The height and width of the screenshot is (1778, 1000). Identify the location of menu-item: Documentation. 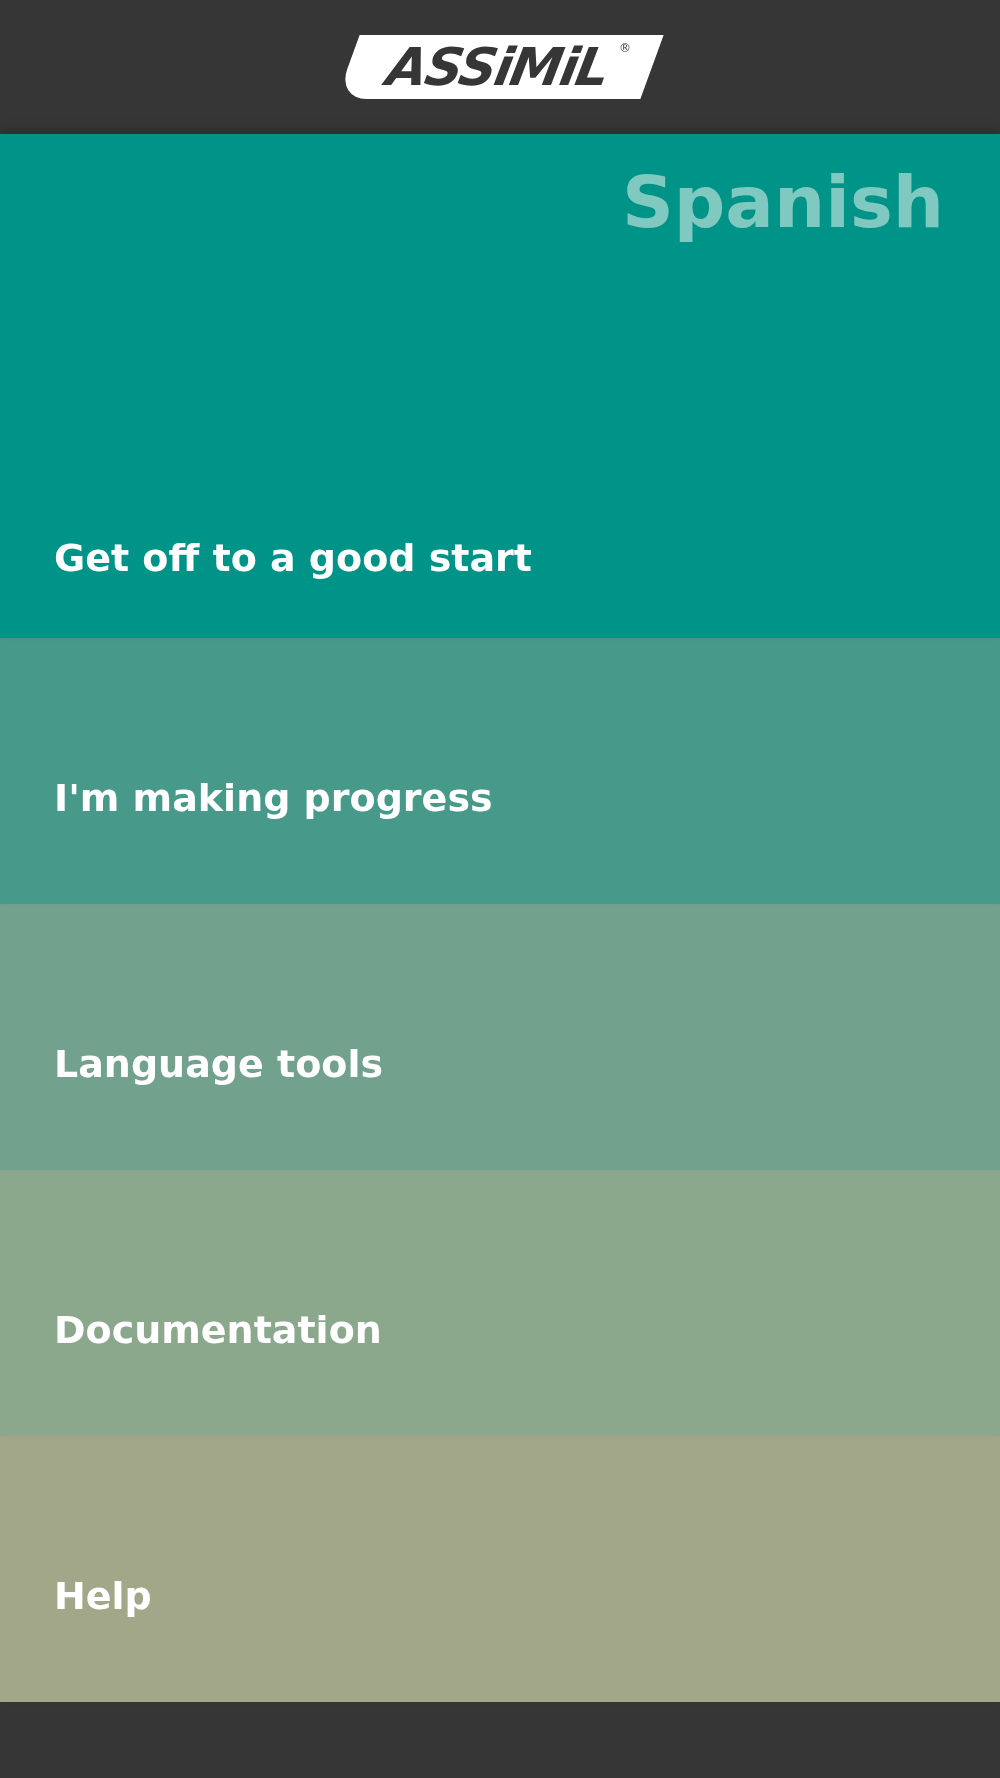
(500, 1303).